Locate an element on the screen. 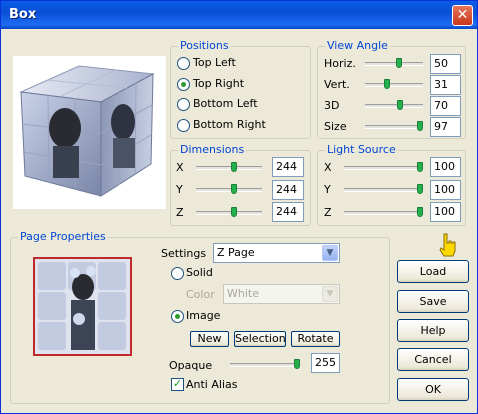 Image resolution: width=478 pixels, height=414 pixels. settings-select: Z Page ▼ is located at coordinates (276, 253).